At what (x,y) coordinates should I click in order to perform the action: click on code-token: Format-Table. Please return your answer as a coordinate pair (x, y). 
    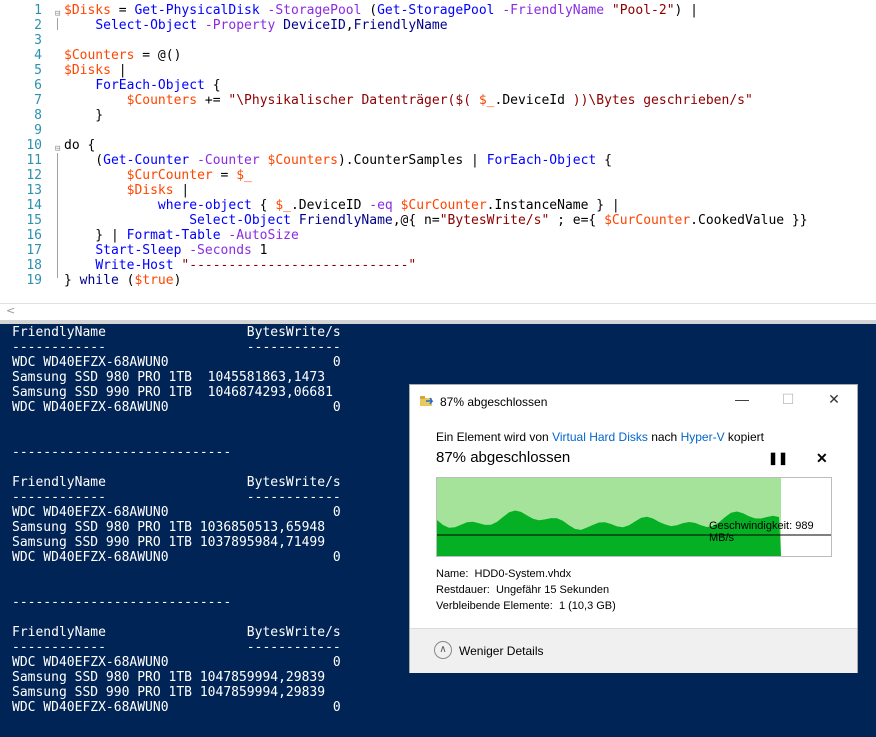
    Looking at the image, I should click on (173, 235).